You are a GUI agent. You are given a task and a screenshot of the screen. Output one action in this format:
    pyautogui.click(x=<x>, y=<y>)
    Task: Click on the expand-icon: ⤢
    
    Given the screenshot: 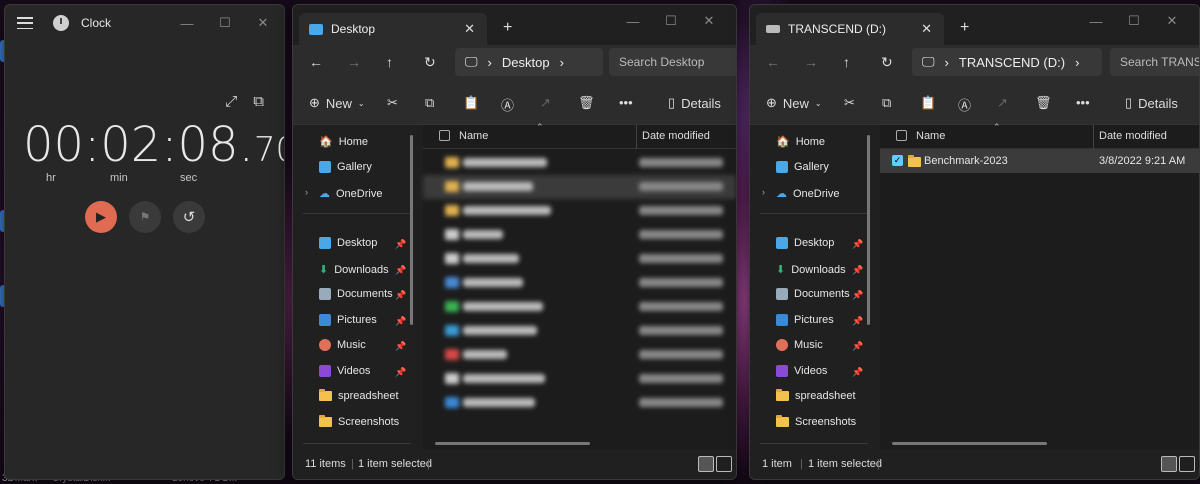 What is the action you would take?
    pyautogui.click(x=231, y=101)
    